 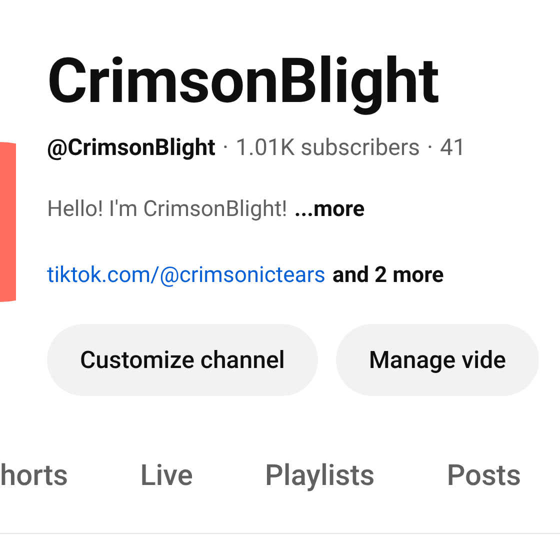 What do you see at coordinates (34, 476) in the screenshot?
I see `channel-tab: horts` at bounding box center [34, 476].